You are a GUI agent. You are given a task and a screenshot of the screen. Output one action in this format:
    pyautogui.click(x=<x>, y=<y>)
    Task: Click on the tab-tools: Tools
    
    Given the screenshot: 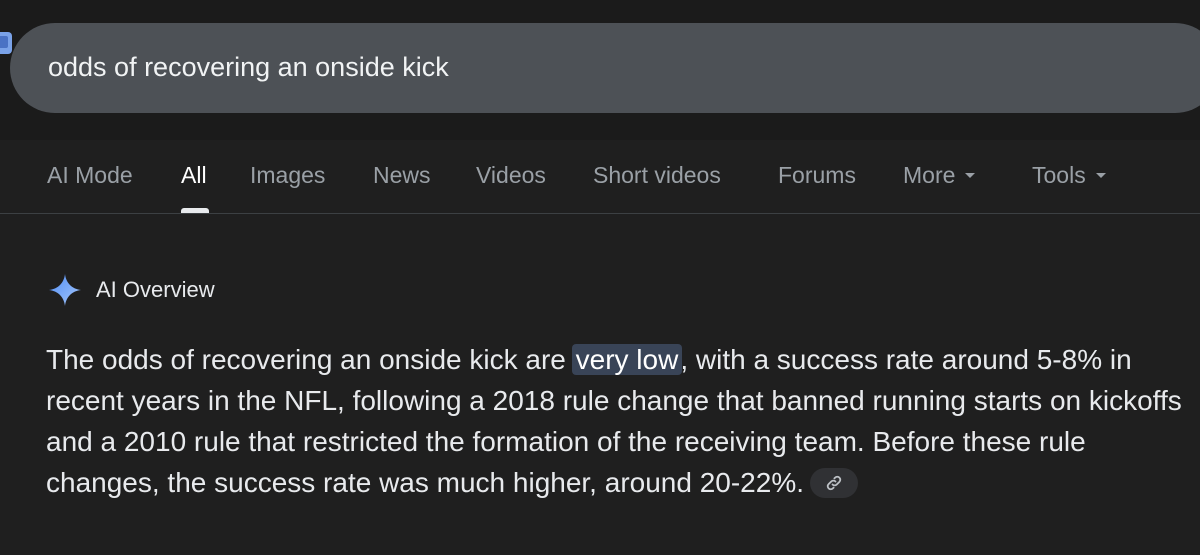 What is the action you would take?
    pyautogui.click(x=1069, y=175)
    